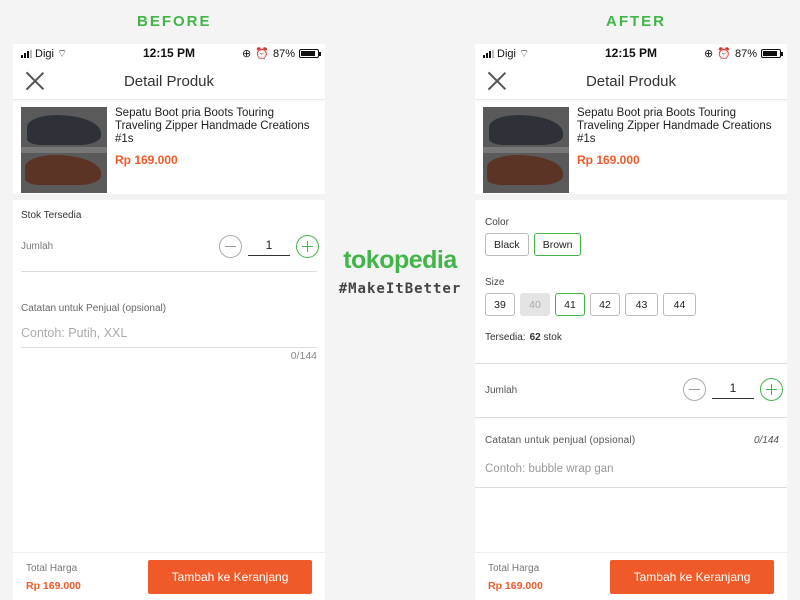 The width and height of the screenshot is (800, 600). Describe the element at coordinates (605, 304) in the screenshot. I see `size-option-42: 42` at that location.